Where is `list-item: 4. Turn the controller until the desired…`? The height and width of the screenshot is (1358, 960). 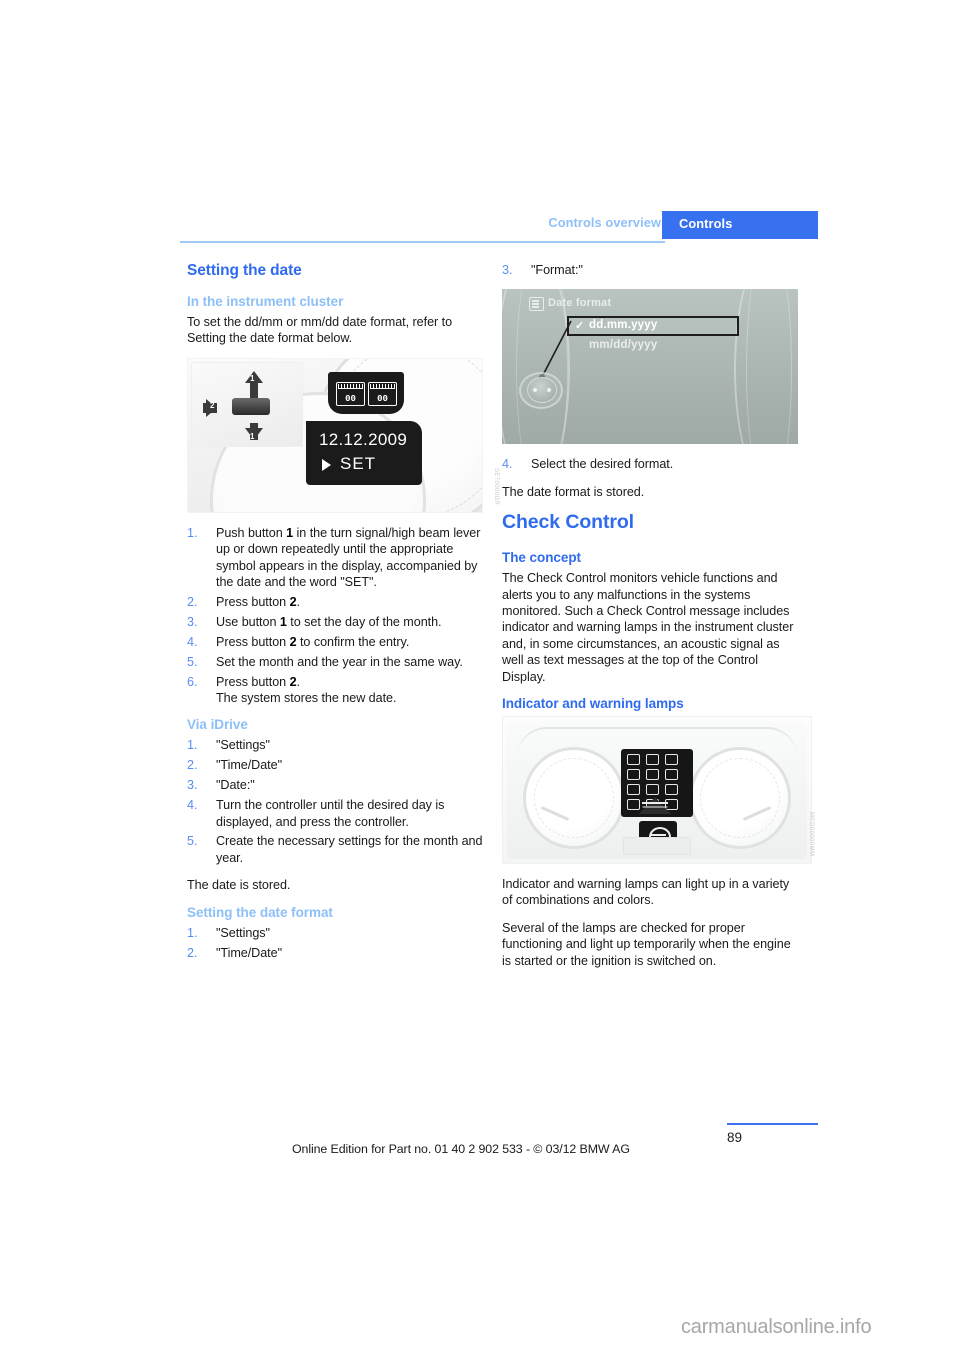 list-item: 4. Turn the controller until the desired… is located at coordinates (335, 813).